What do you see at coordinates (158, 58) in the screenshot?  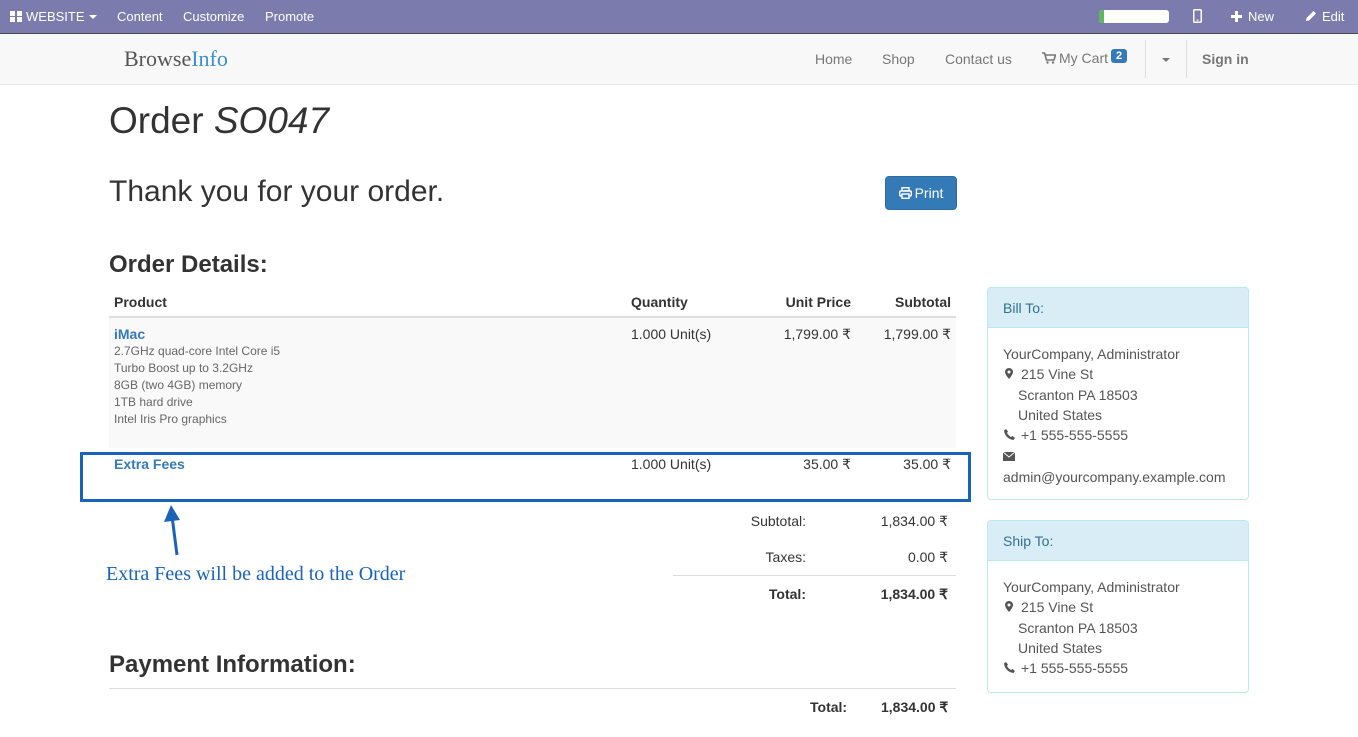 I see `brand-main: Browse` at bounding box center [158, 58].